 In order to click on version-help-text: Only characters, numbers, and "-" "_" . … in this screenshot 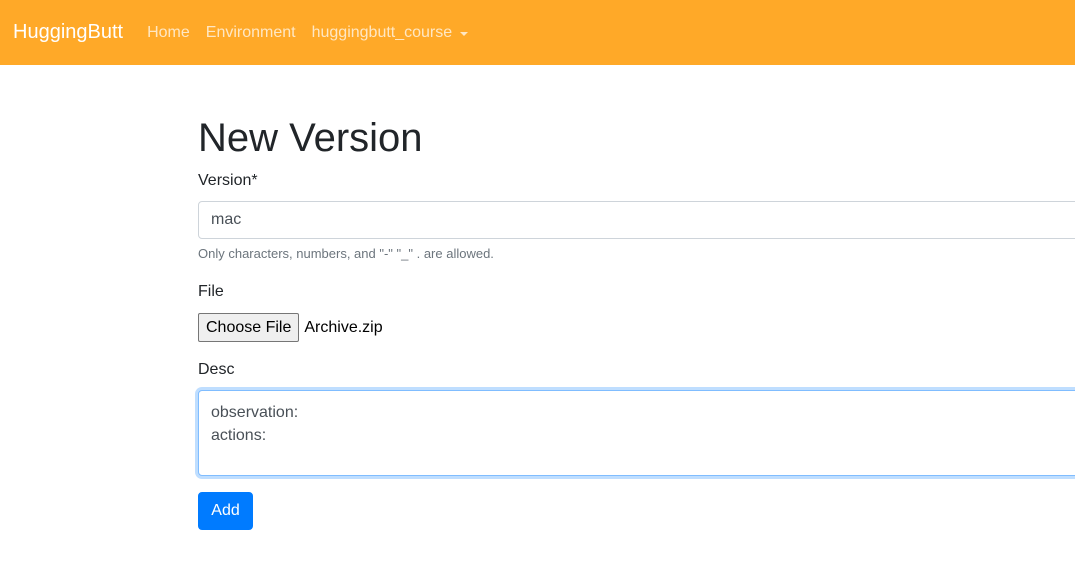, I will do `click(346, 253)`.